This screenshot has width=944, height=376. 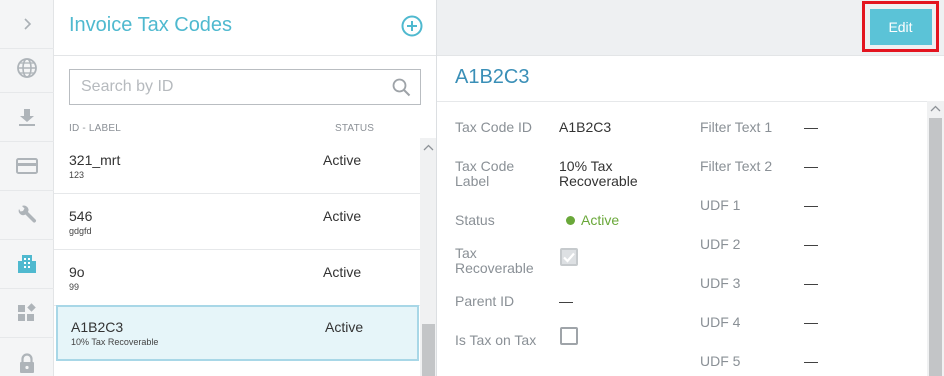 I want to click on download-icon, so click(x=27, y=117).